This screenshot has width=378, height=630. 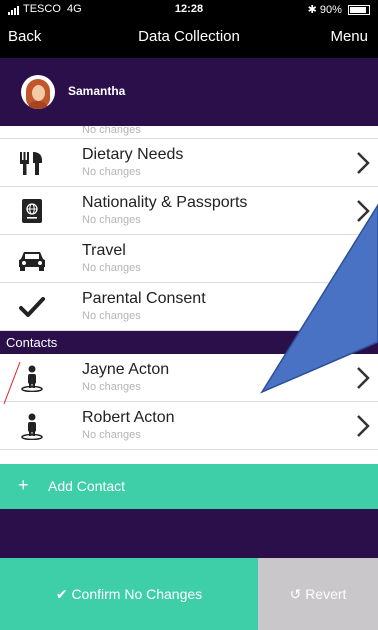 I want to click on list-item-label: Nationality & Passports, so click(x=165, y=202).